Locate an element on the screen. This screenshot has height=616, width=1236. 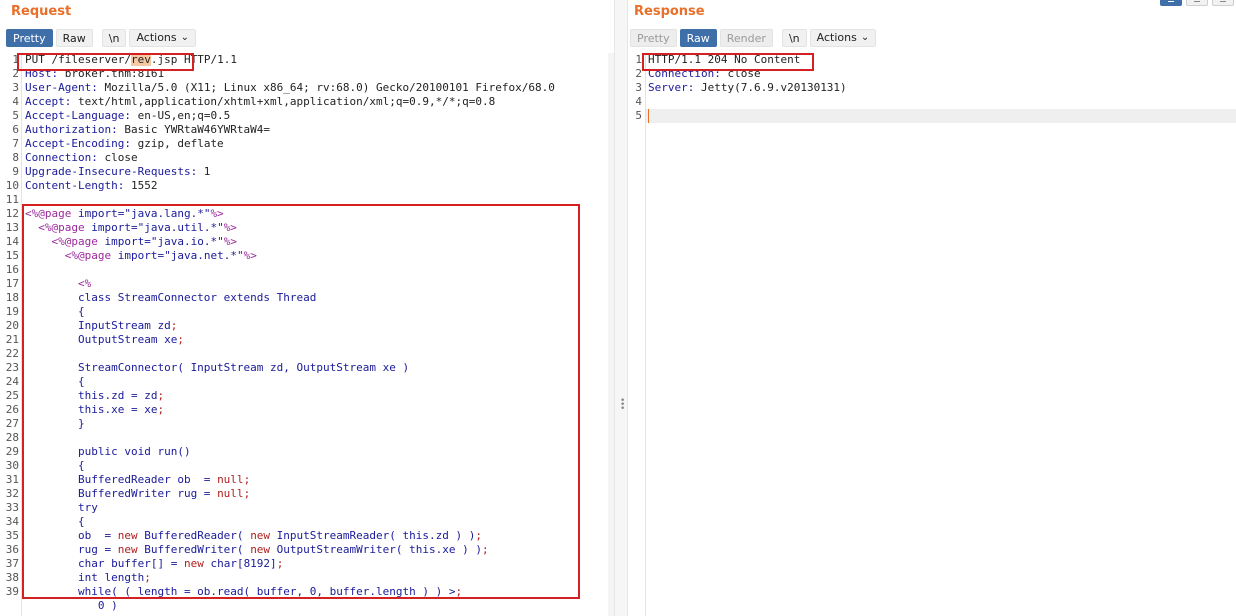
code-line: public void run() is located at coordinates (108, 451).